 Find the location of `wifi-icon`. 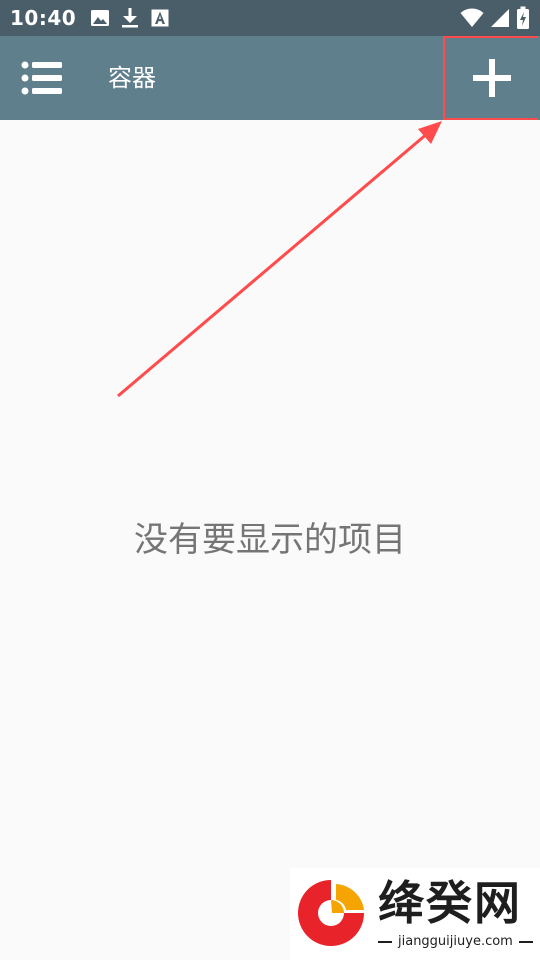

wifi-icon is located at coordinates (472, 18).